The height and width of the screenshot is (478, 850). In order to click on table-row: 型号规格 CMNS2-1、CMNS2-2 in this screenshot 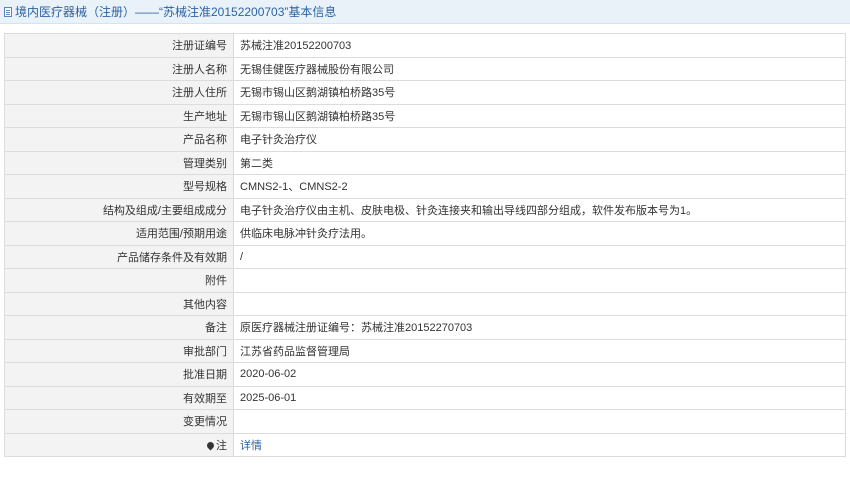, I will do `click(425, 186)`.